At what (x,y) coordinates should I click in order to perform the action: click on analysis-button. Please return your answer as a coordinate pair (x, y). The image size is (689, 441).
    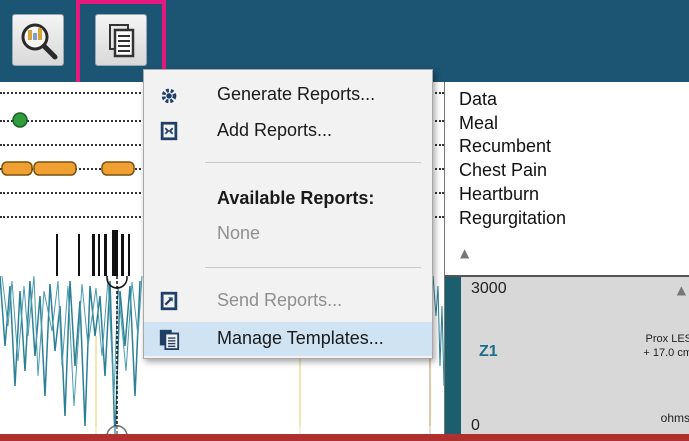
    Looking at the image, I should click on (38, 40).